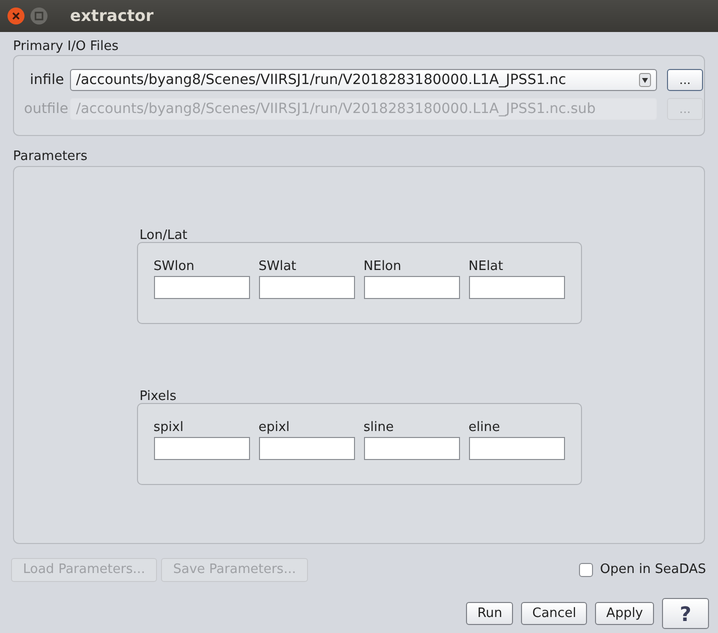 The width and height of the screenshot is (718, 633). I want to click on field-label: eline, so click(484, 427).